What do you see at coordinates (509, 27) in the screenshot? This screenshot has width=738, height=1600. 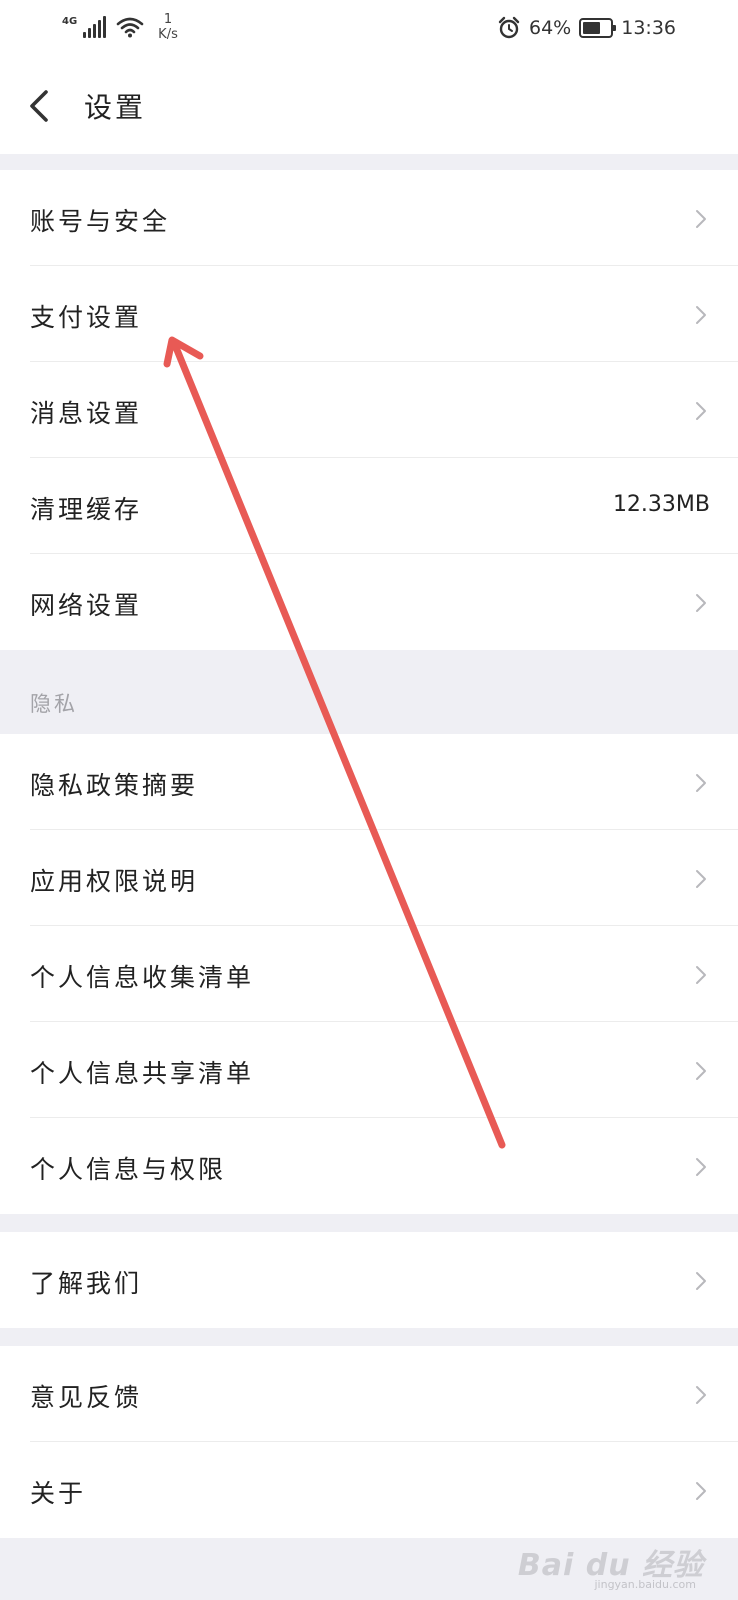 I see `alarm-clock-icon` at bounding box center [509, 27].